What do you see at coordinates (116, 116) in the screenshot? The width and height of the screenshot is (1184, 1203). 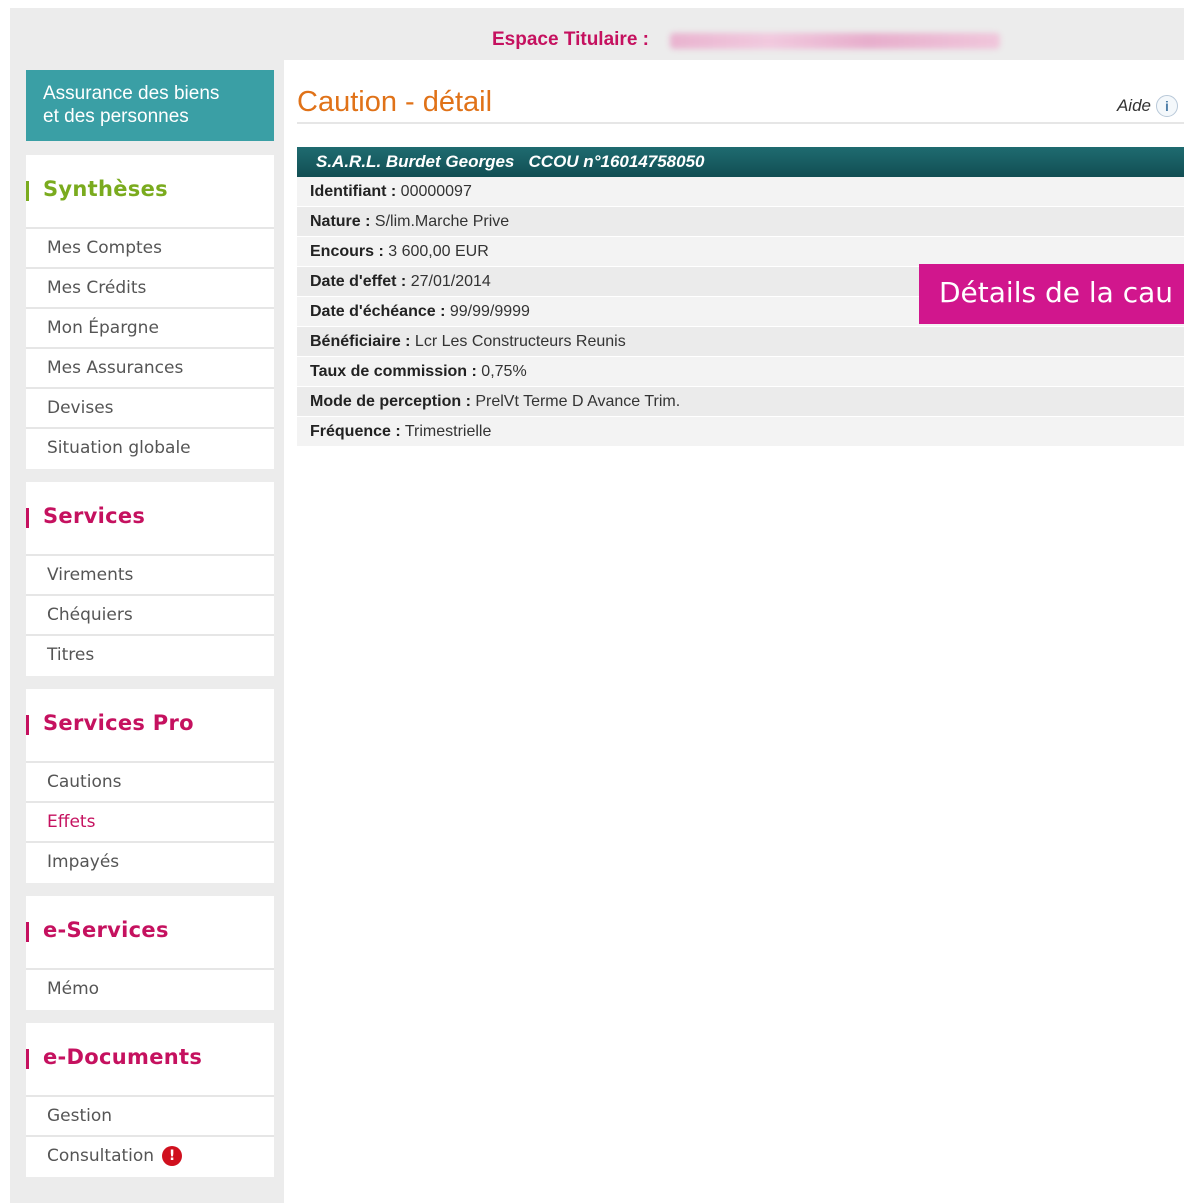 I see `brand-line-2: et des personnes` at bounding box center [116, 116].